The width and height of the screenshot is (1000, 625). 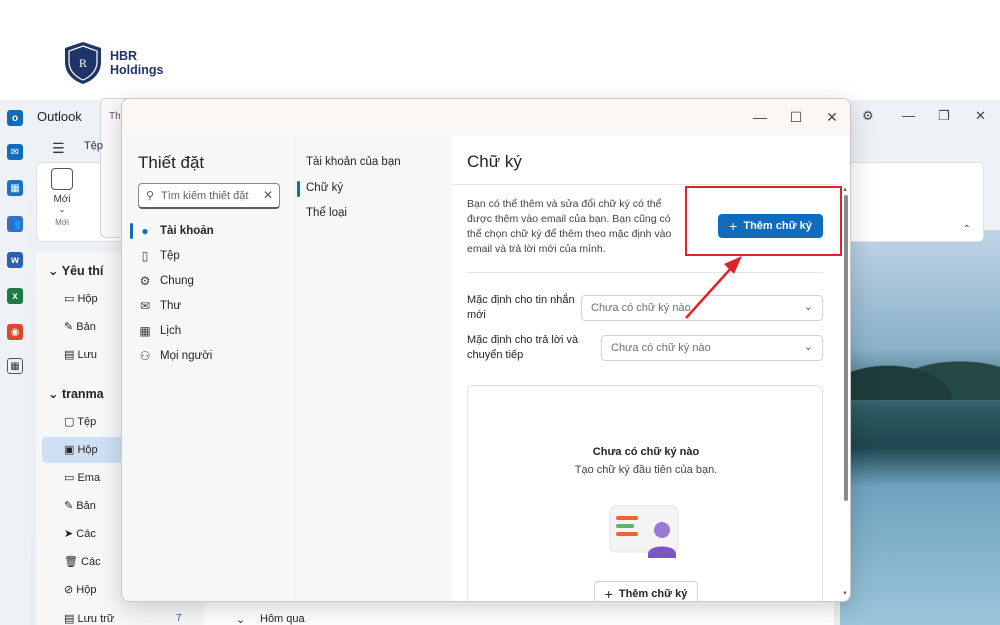 What do you see at coordinates (353, 162) in the screenshot?
I see `subnav-item-your-account: Tài khoản của bạn` at bounding box center [353, 162].